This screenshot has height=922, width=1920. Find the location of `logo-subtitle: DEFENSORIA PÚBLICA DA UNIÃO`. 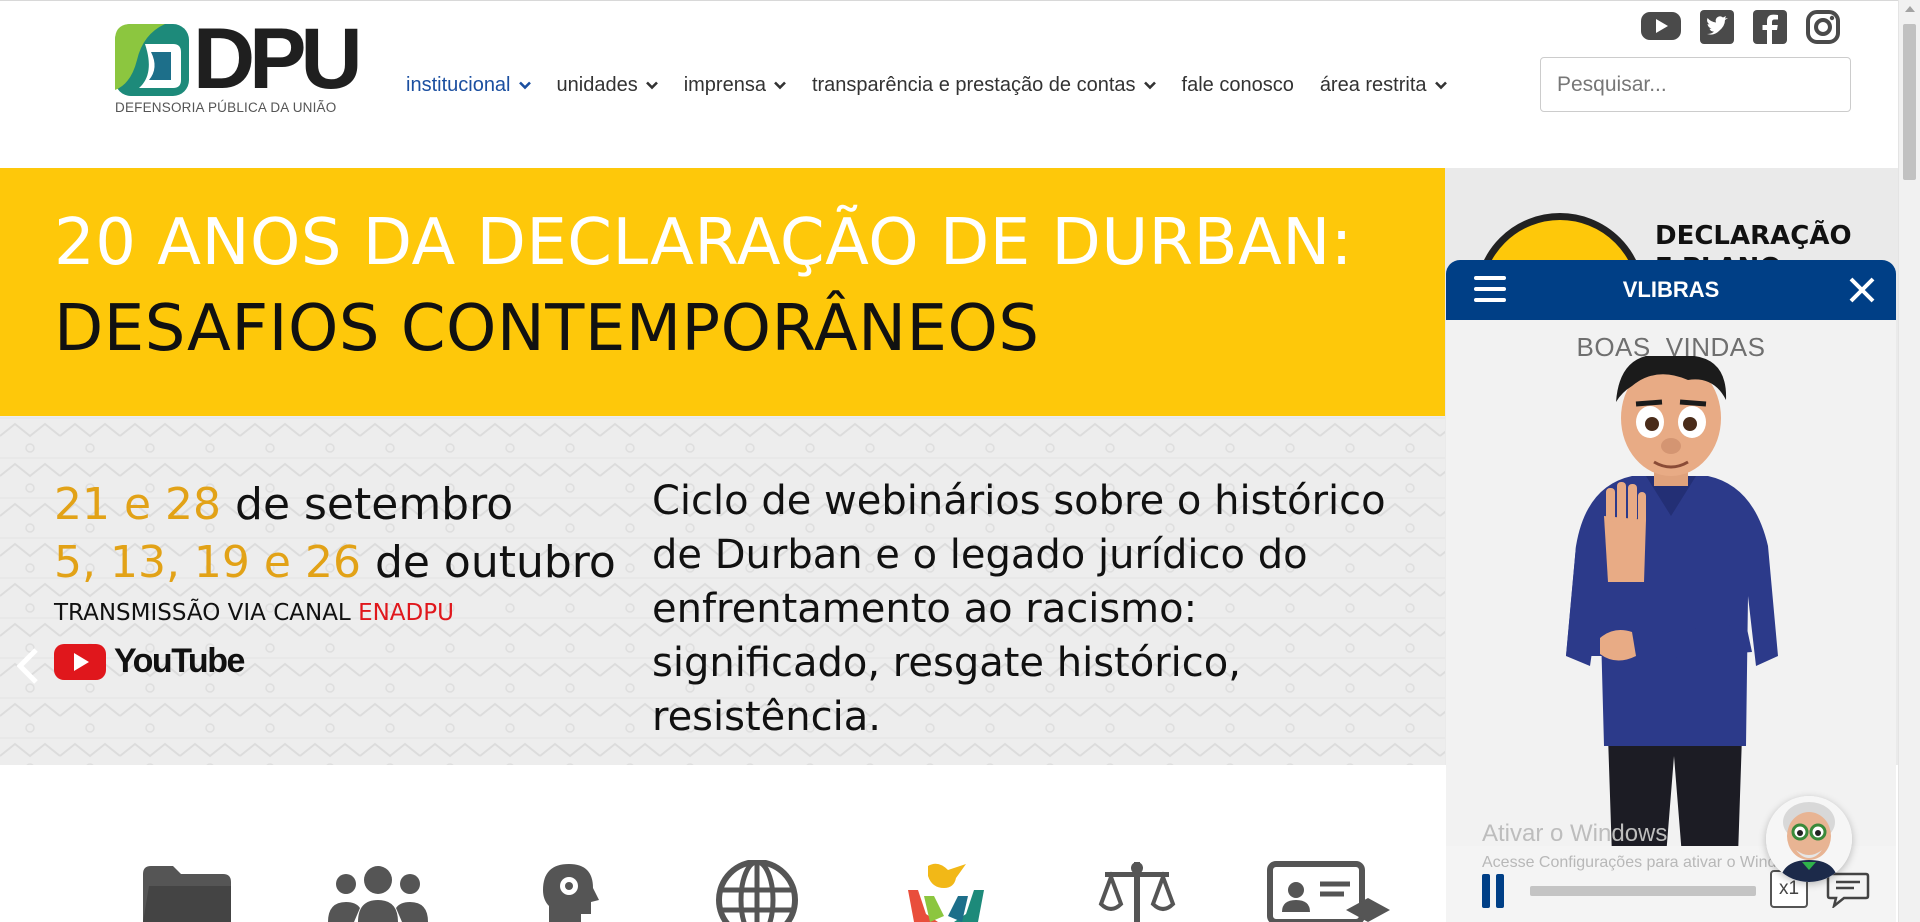

logo-subtitle: DEFENSORIA PÚBLICA DA UNIÃO is located at coordinates (226, 107).